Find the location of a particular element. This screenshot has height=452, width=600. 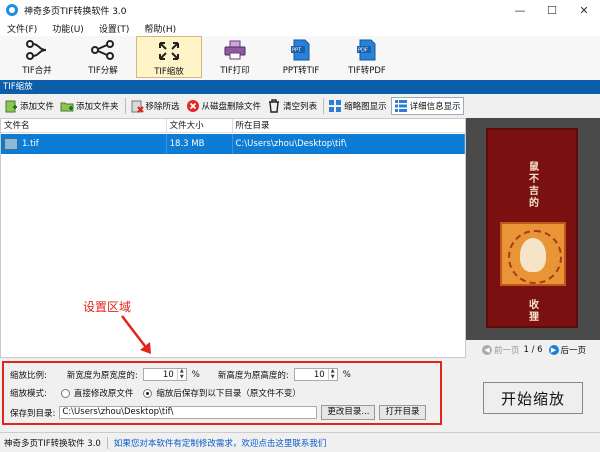

page-indicator: 1 / 6 is located at coordinates (533, 350).